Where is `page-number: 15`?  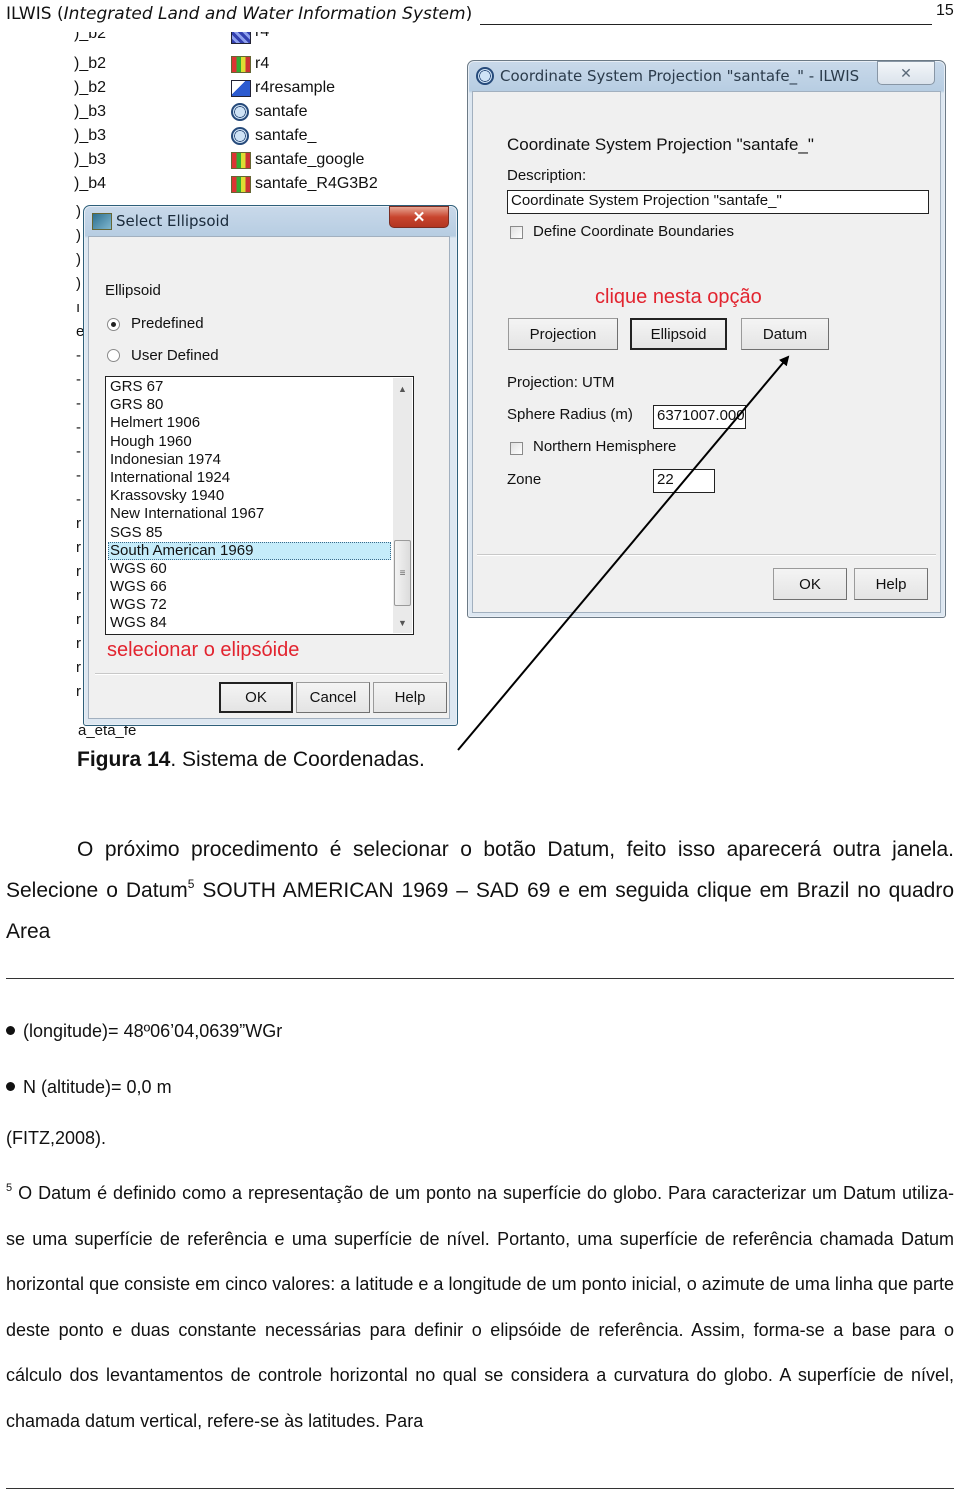
page-number: 15 is located at coordinates (945, 10).